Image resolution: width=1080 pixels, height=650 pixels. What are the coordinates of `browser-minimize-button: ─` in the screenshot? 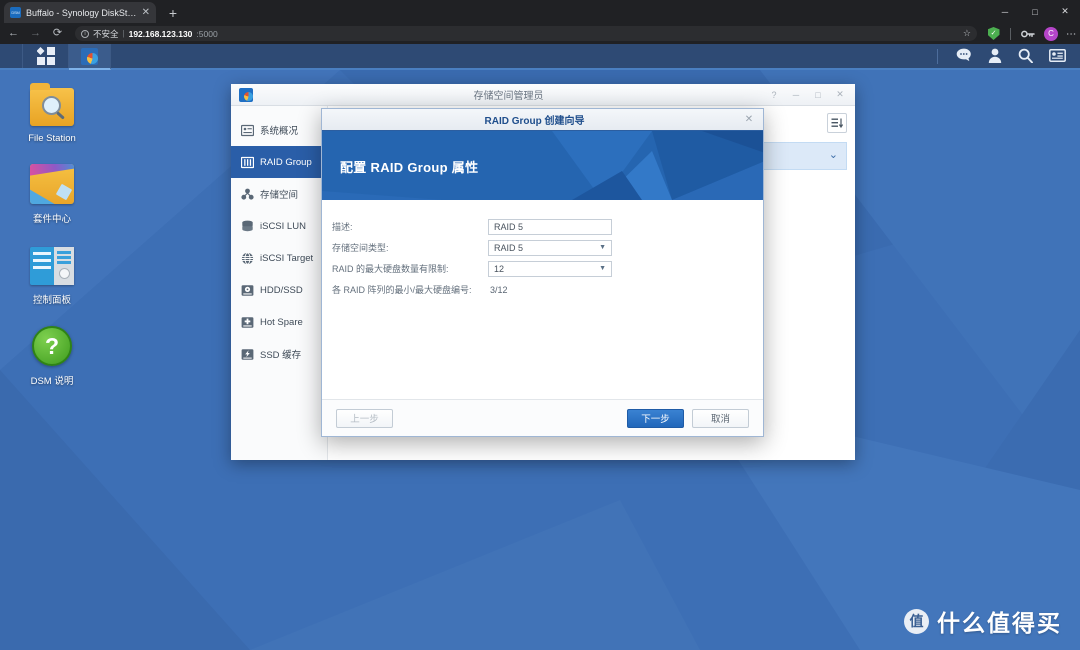 It's located at (1005, 11).